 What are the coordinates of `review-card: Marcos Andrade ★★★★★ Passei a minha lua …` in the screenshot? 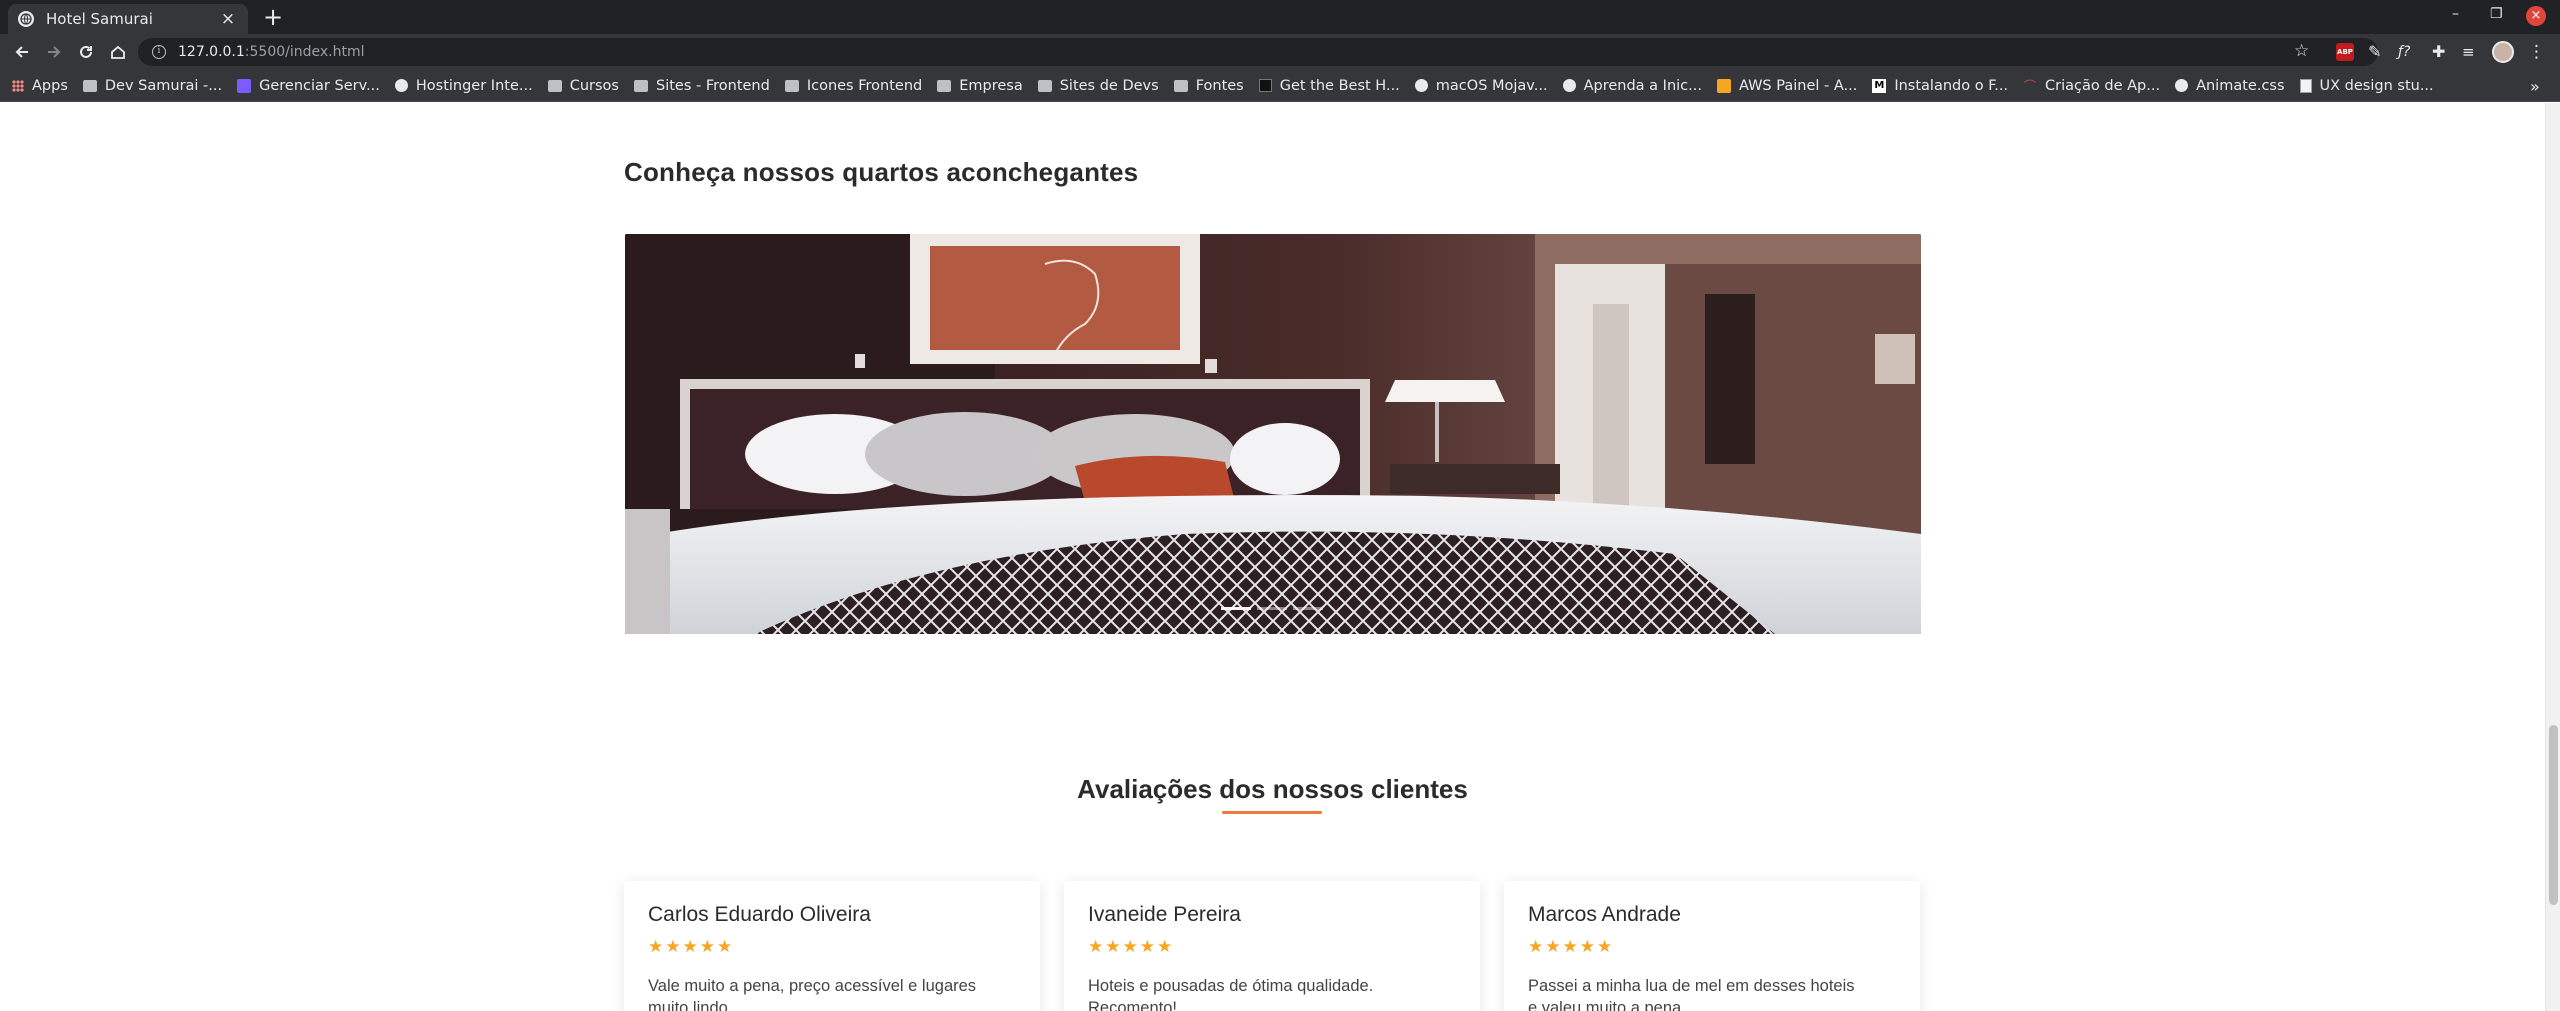 It's located at (1712, 946).